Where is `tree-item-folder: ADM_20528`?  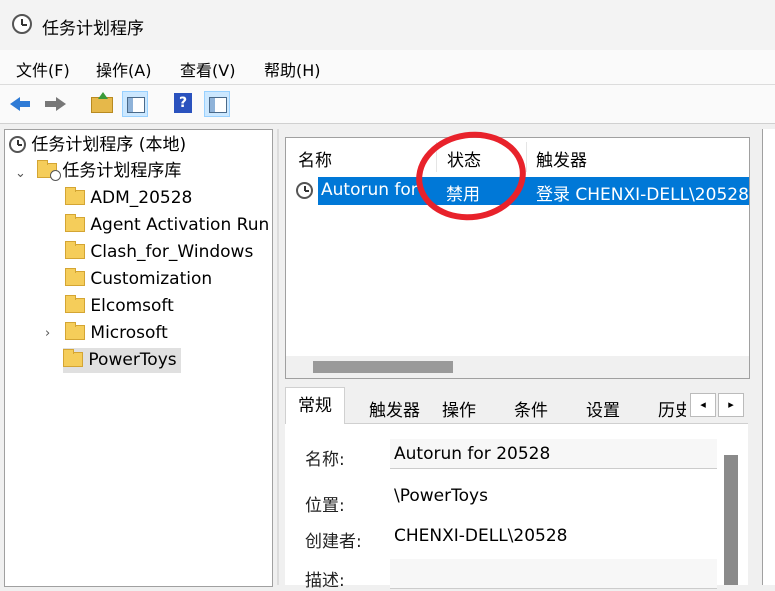 tree-item-folder: ADM_20528 is located at coordinates (128, 198).